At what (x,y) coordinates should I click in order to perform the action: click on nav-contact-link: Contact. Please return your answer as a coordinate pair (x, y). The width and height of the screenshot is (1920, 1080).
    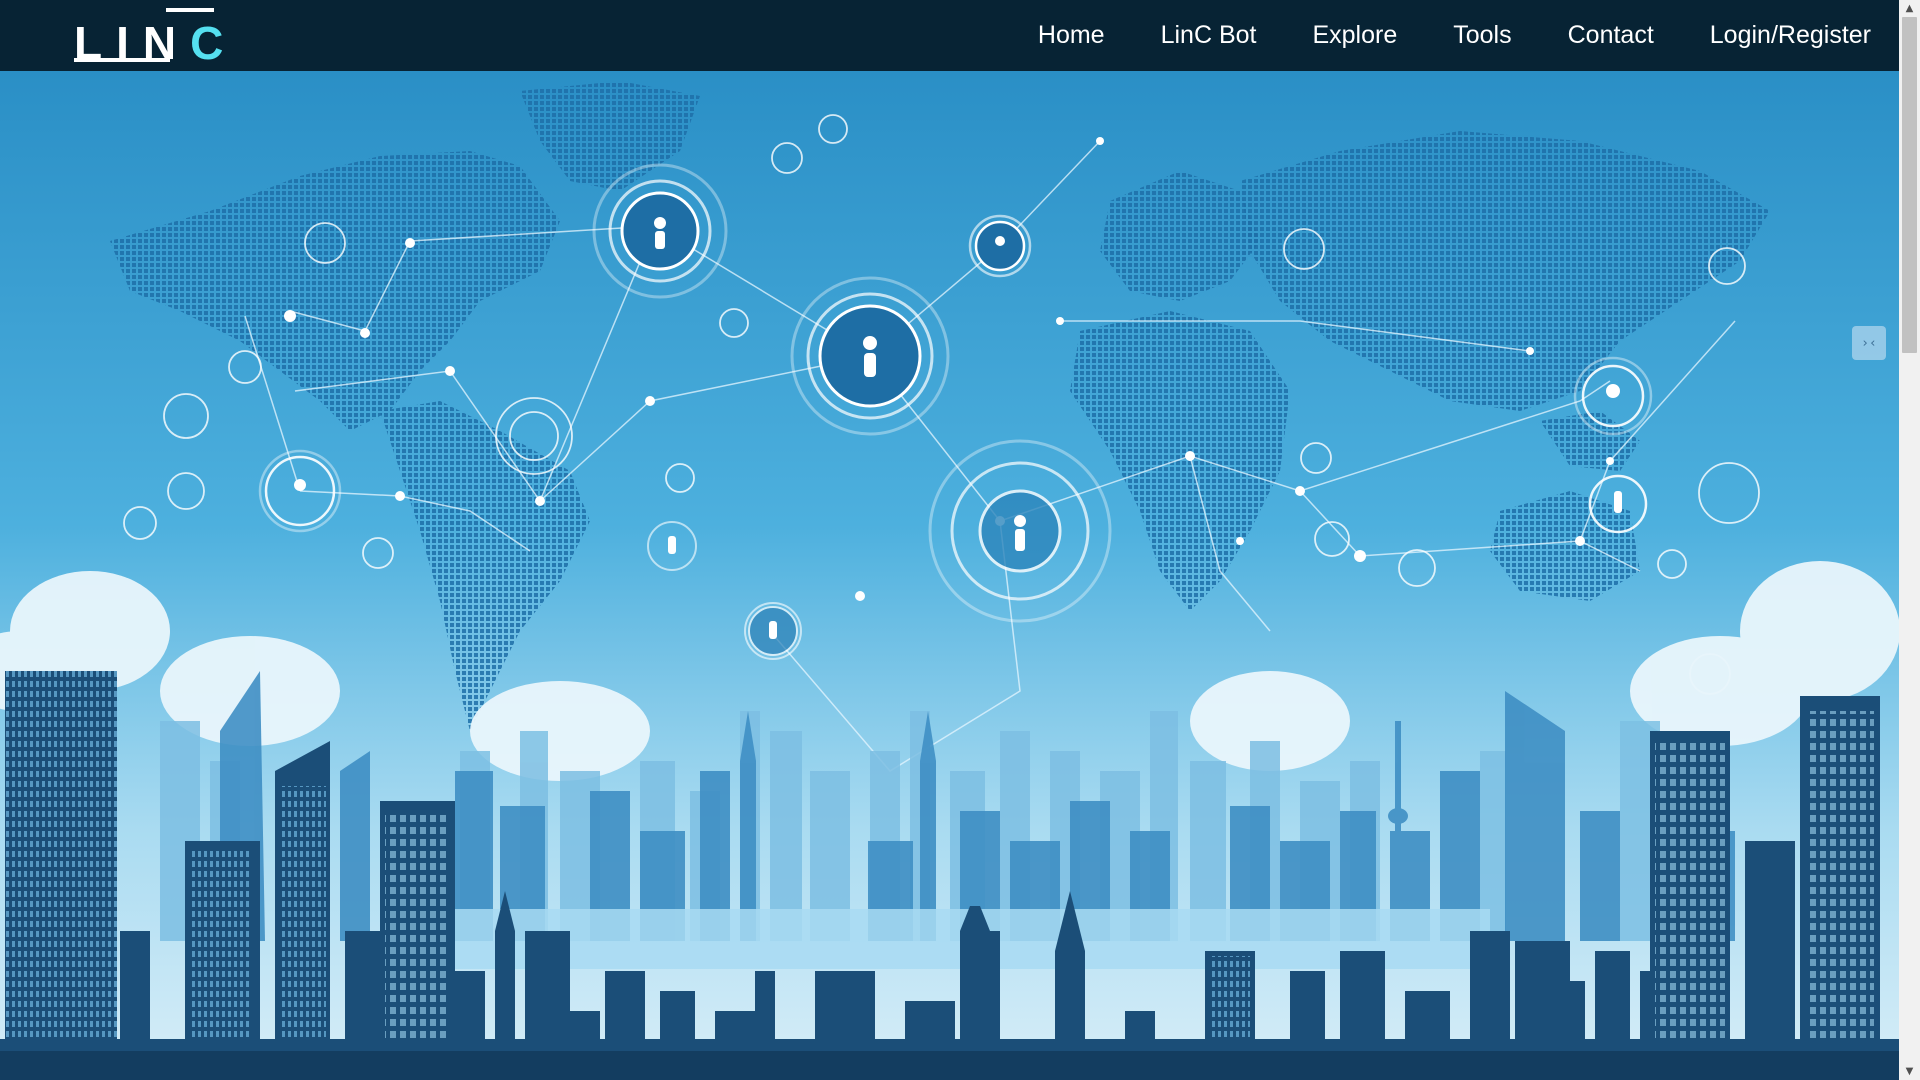
    Looking at the image, I should click on (1611, 35).